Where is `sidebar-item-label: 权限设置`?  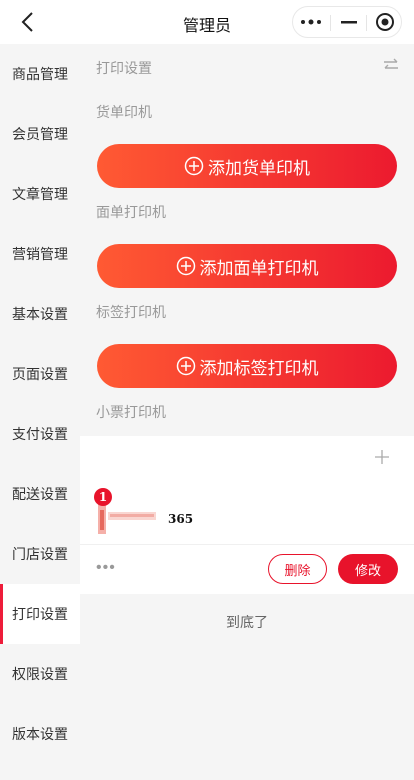 sidebar-item-label: 权限设置 is located at coordinates (40, 674).